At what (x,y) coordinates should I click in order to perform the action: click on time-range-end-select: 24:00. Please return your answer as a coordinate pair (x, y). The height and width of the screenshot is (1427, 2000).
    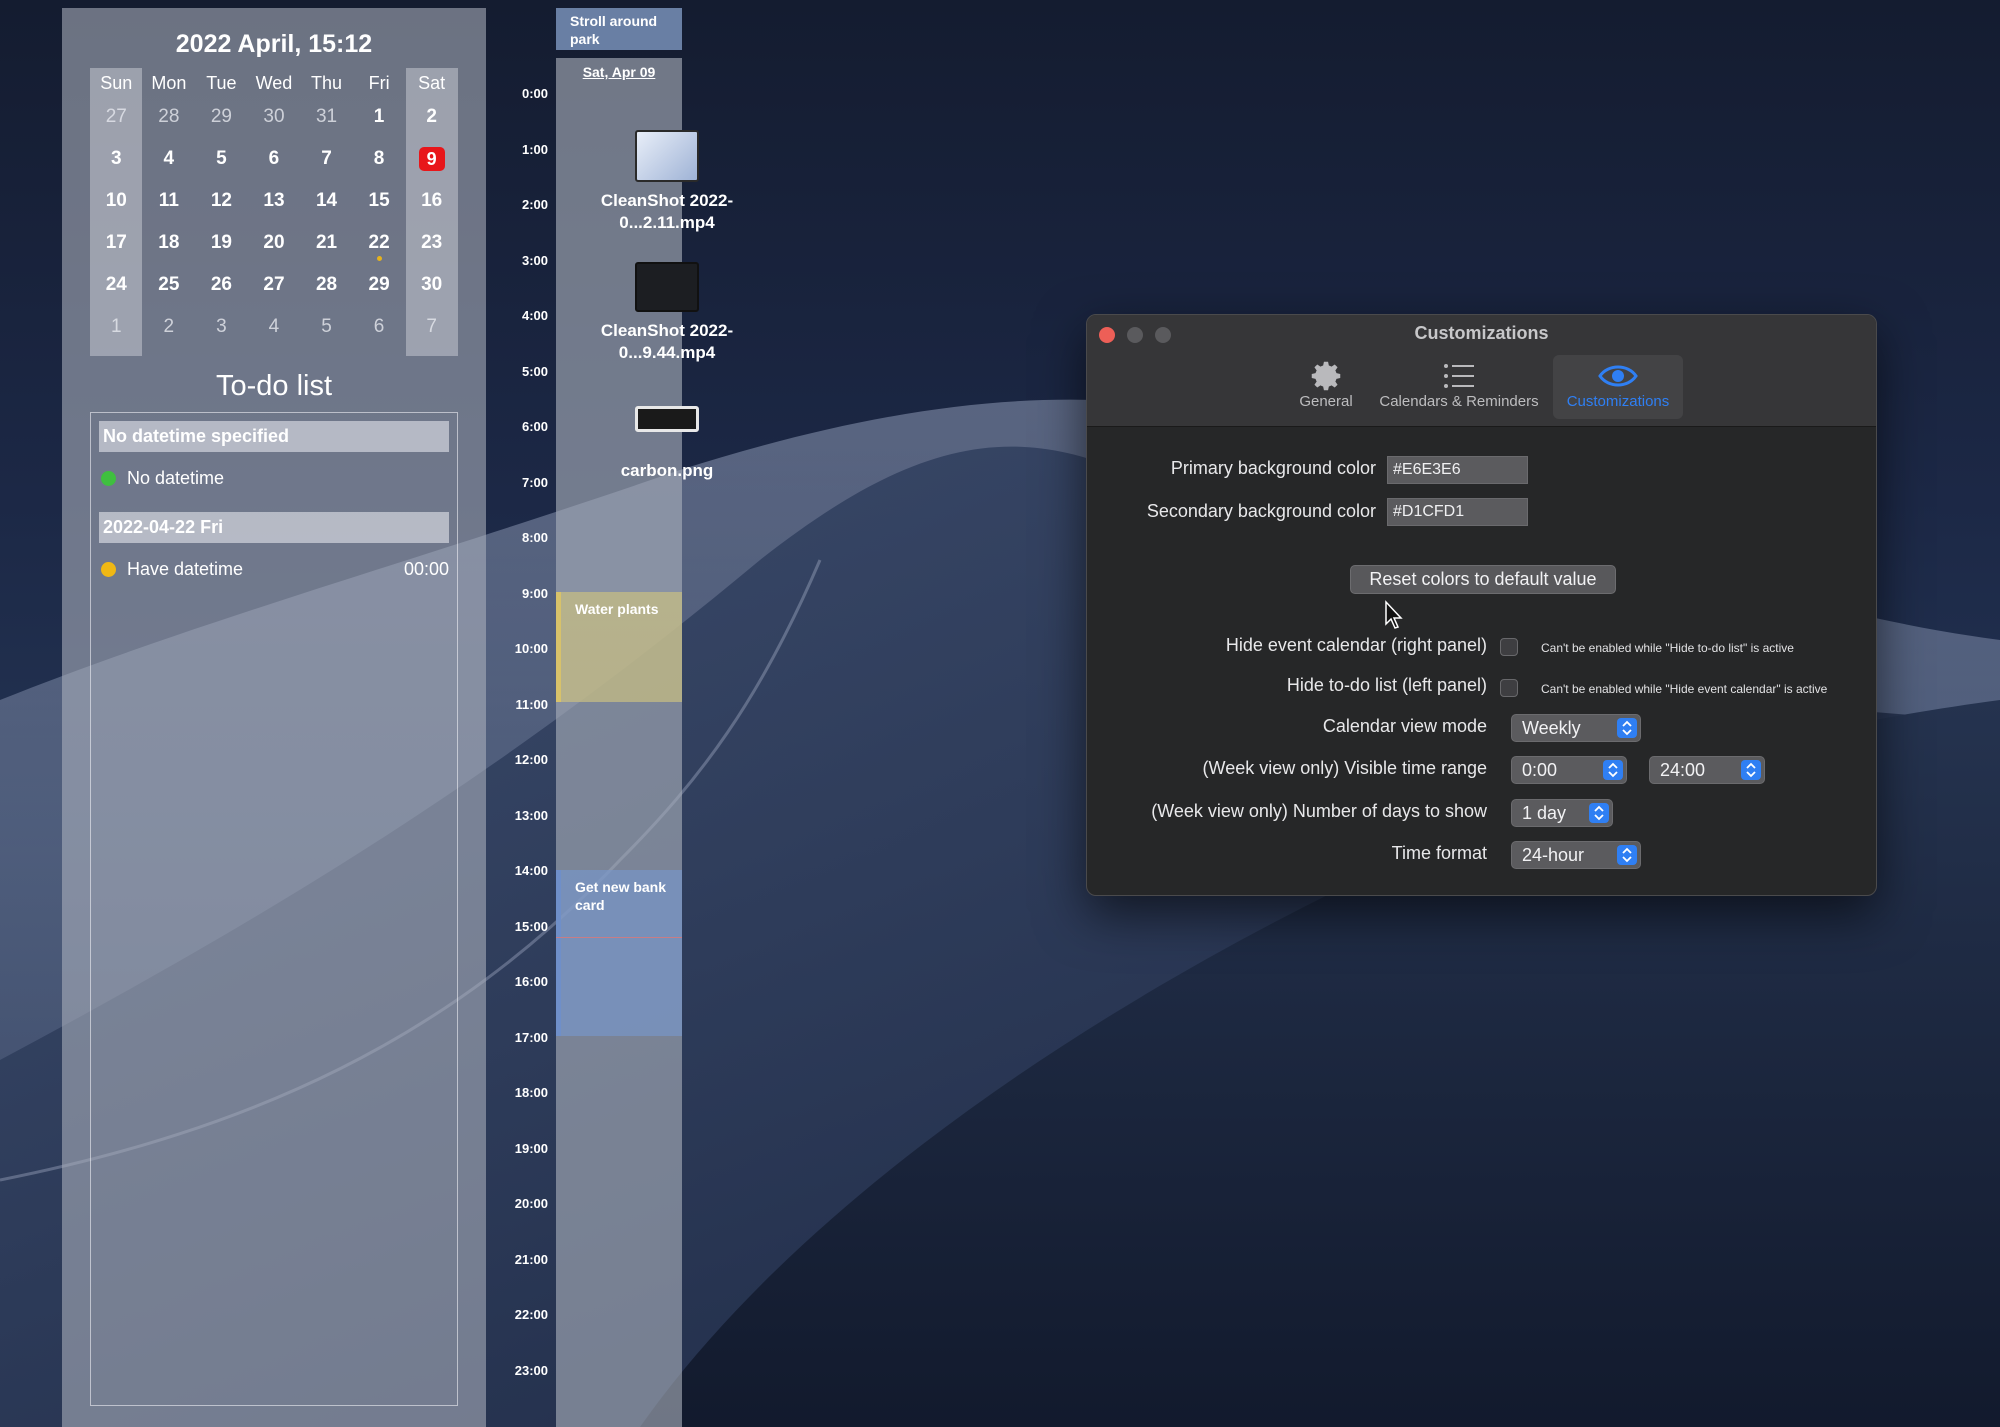
    Looking at the image, I should click on (1707, 770).